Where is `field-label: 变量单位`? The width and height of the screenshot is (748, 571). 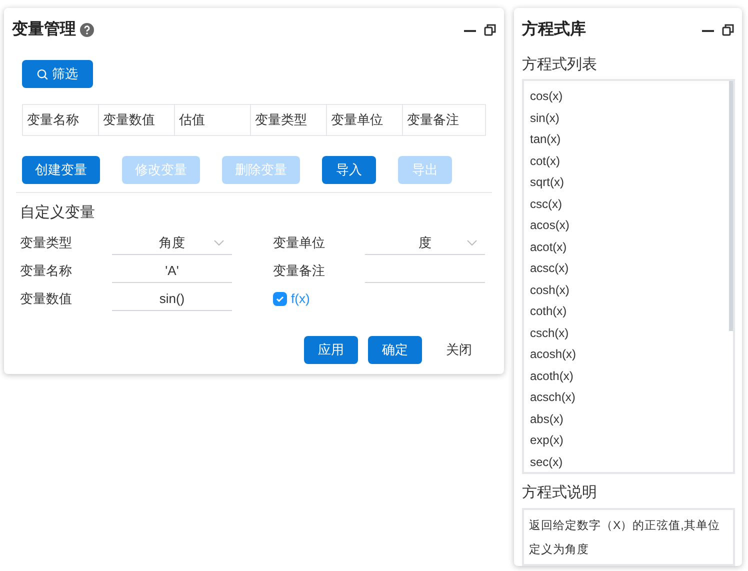
field-label: 变量单位 is located at coordinates (299, 243).